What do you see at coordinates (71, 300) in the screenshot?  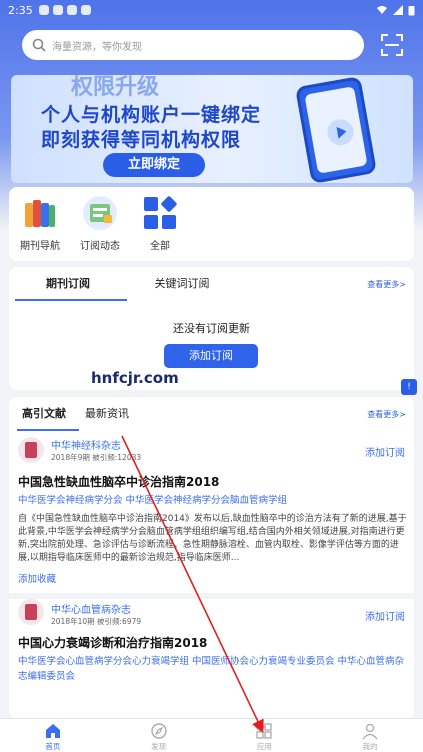 I see `active-tab-indicator` at bounding box center [71, 300].